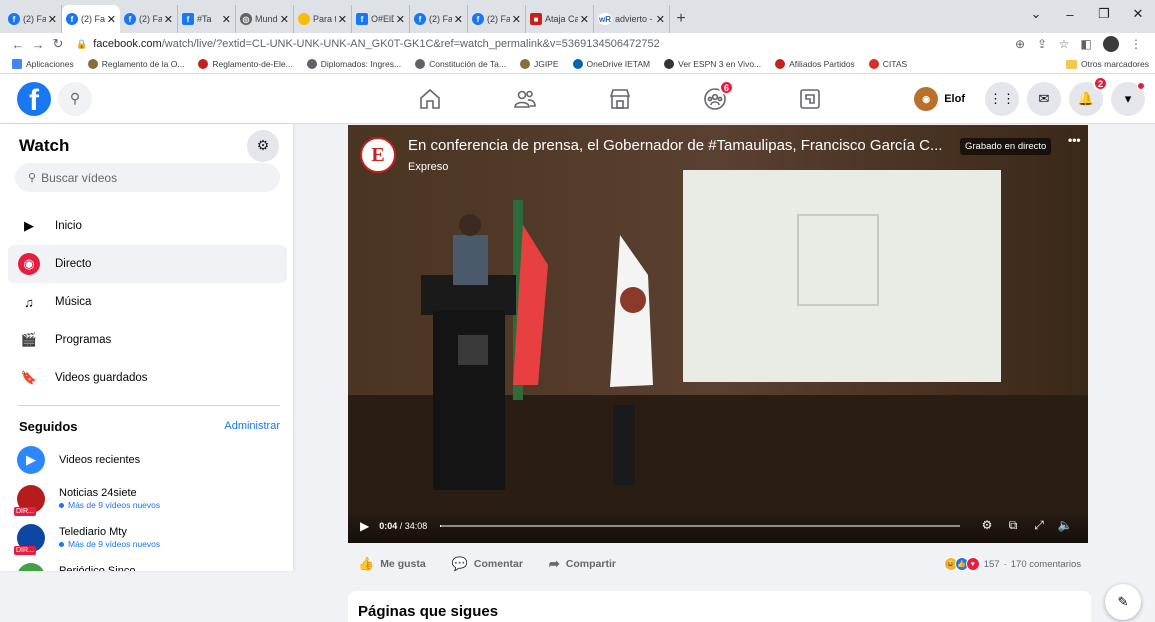  Describe the element at coordinates (146, 564) in the screenshot. I see `followed-page: Periódico SincoMás de 9 vídeos nuevos` at that location.